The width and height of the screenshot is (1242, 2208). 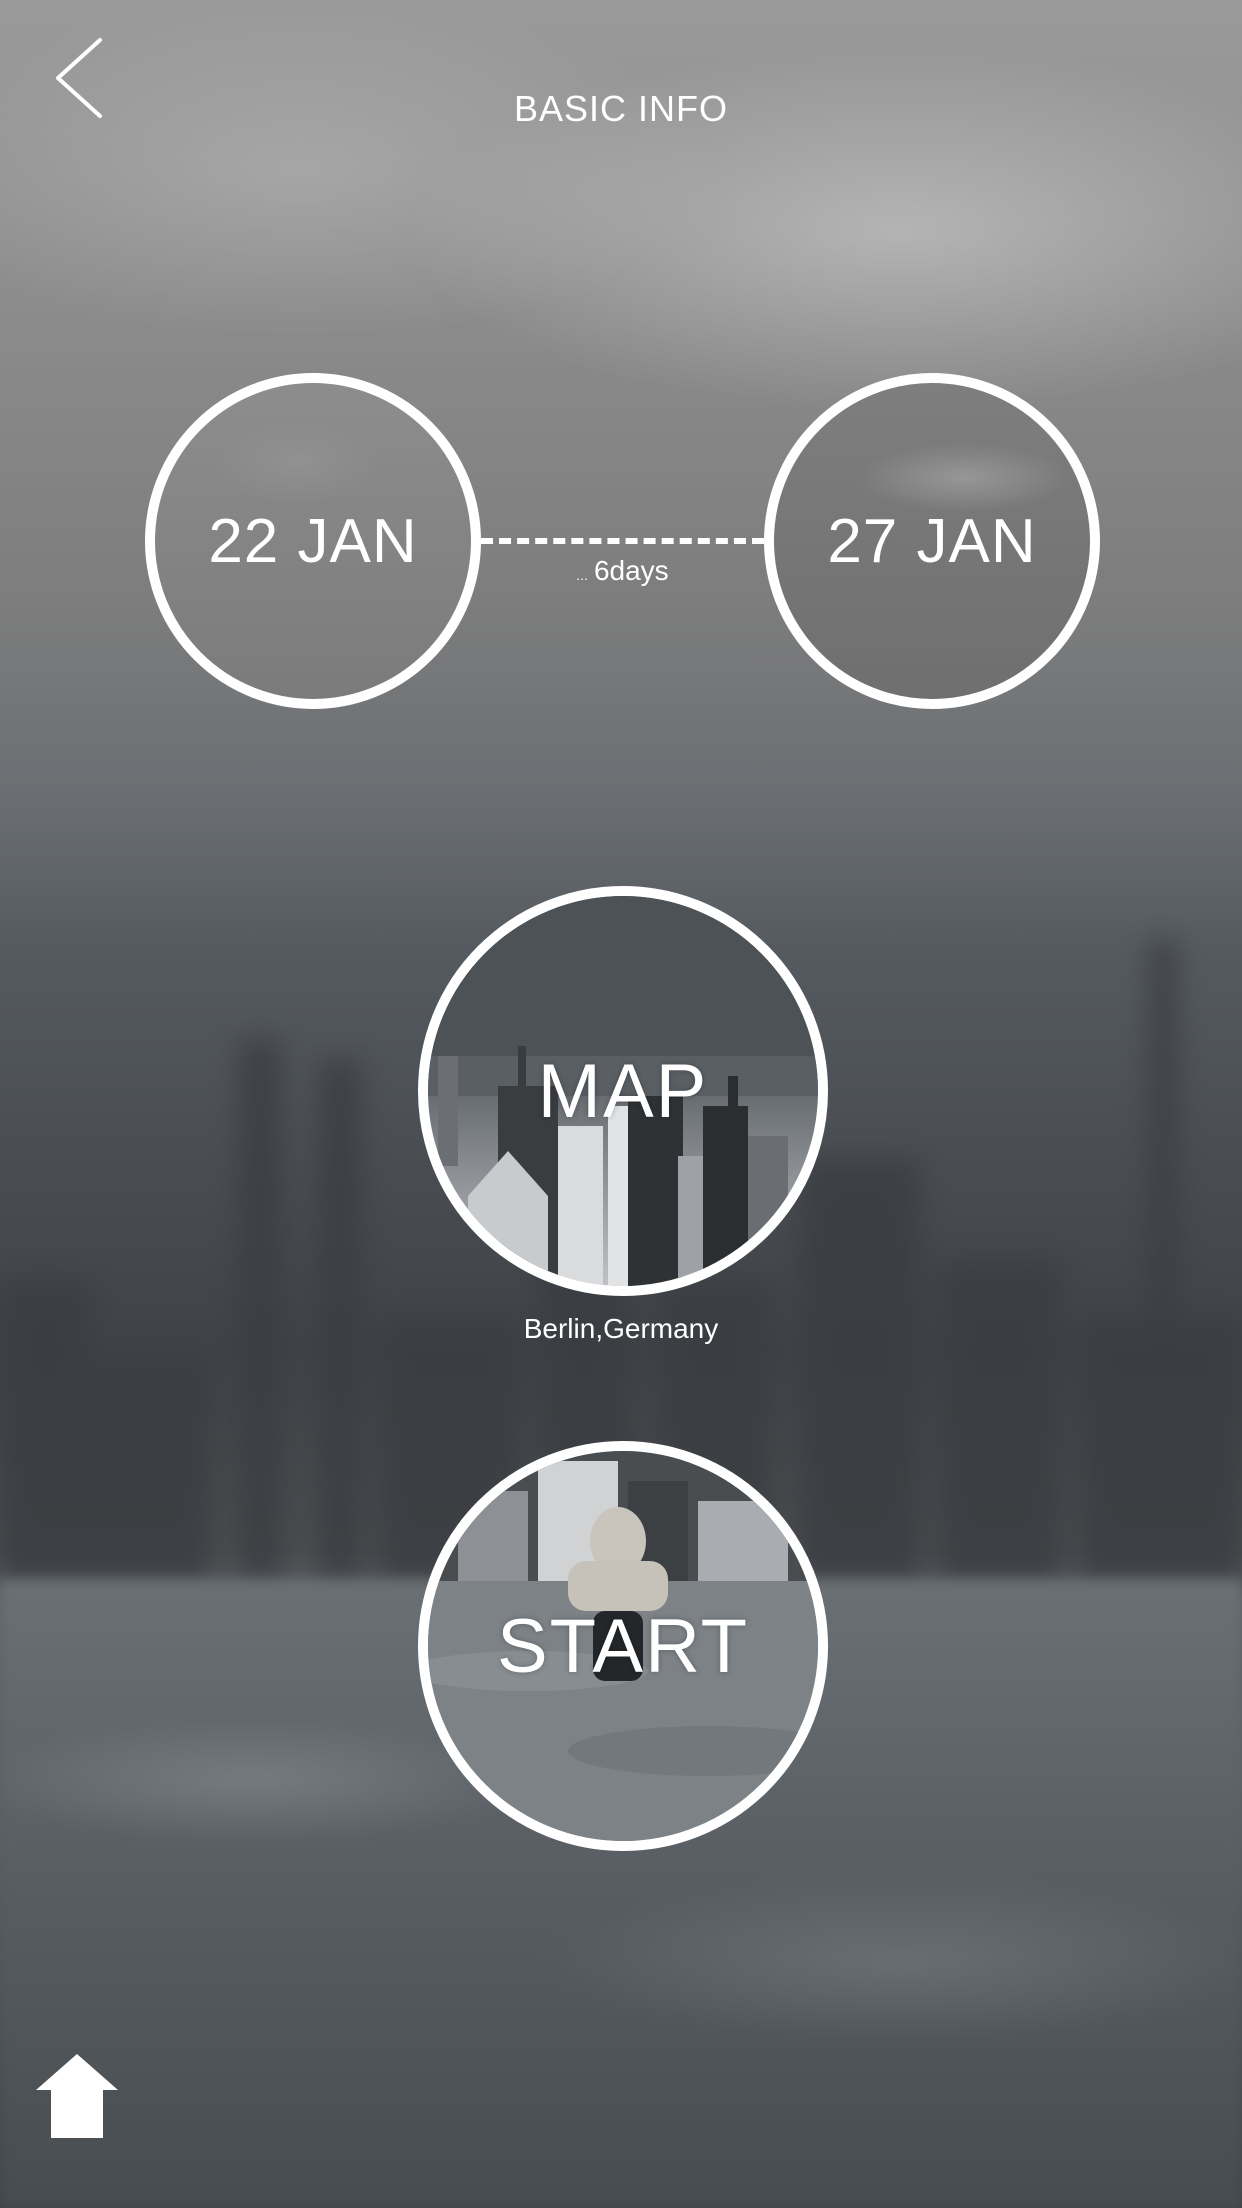 I want to click on trip-duration: ... 6days, so click(x=622, y=571).